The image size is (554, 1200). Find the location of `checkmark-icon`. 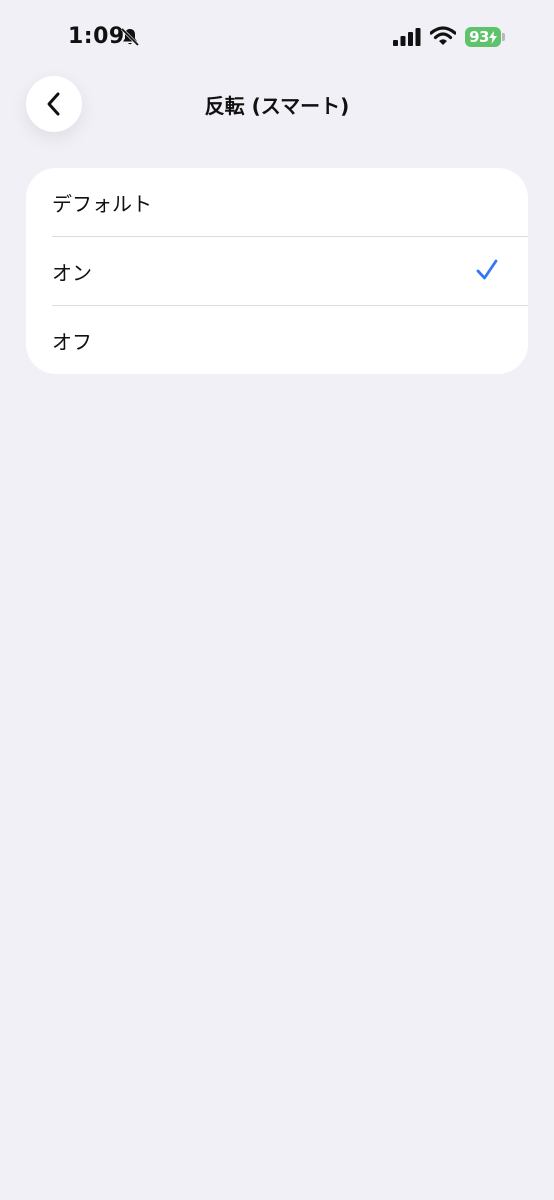

checkmark-icon is located at coordinates (487, 269).